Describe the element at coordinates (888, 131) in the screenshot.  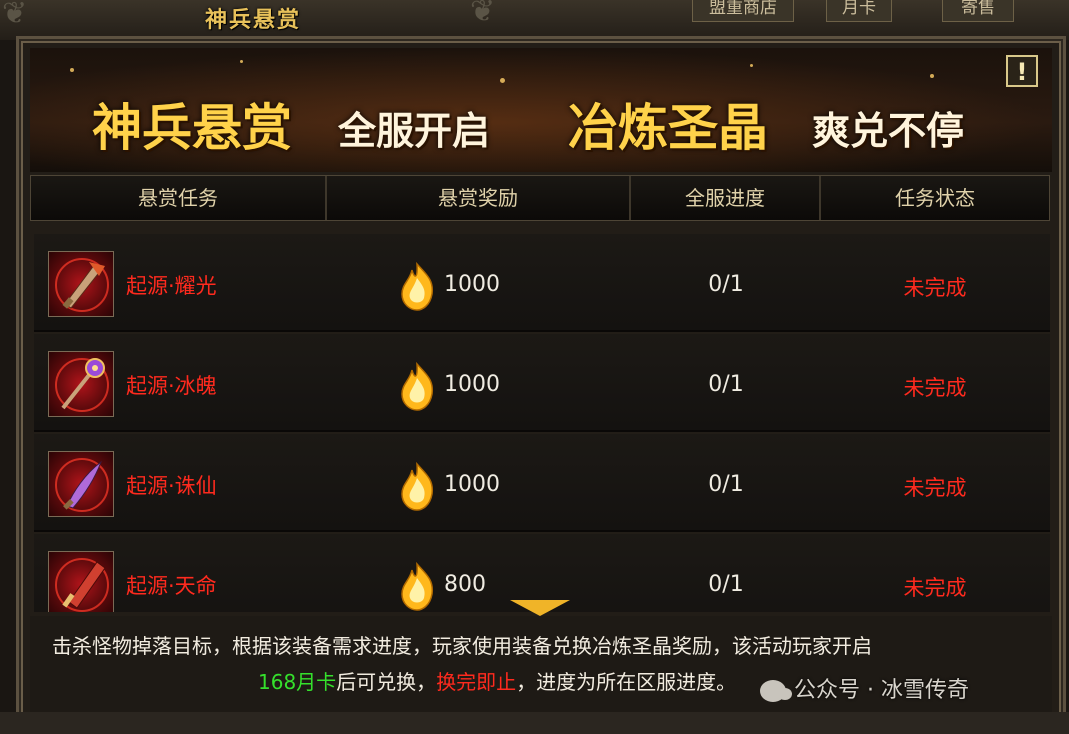
I see `banner-subtitle-2: 爽兑不停` at that location.